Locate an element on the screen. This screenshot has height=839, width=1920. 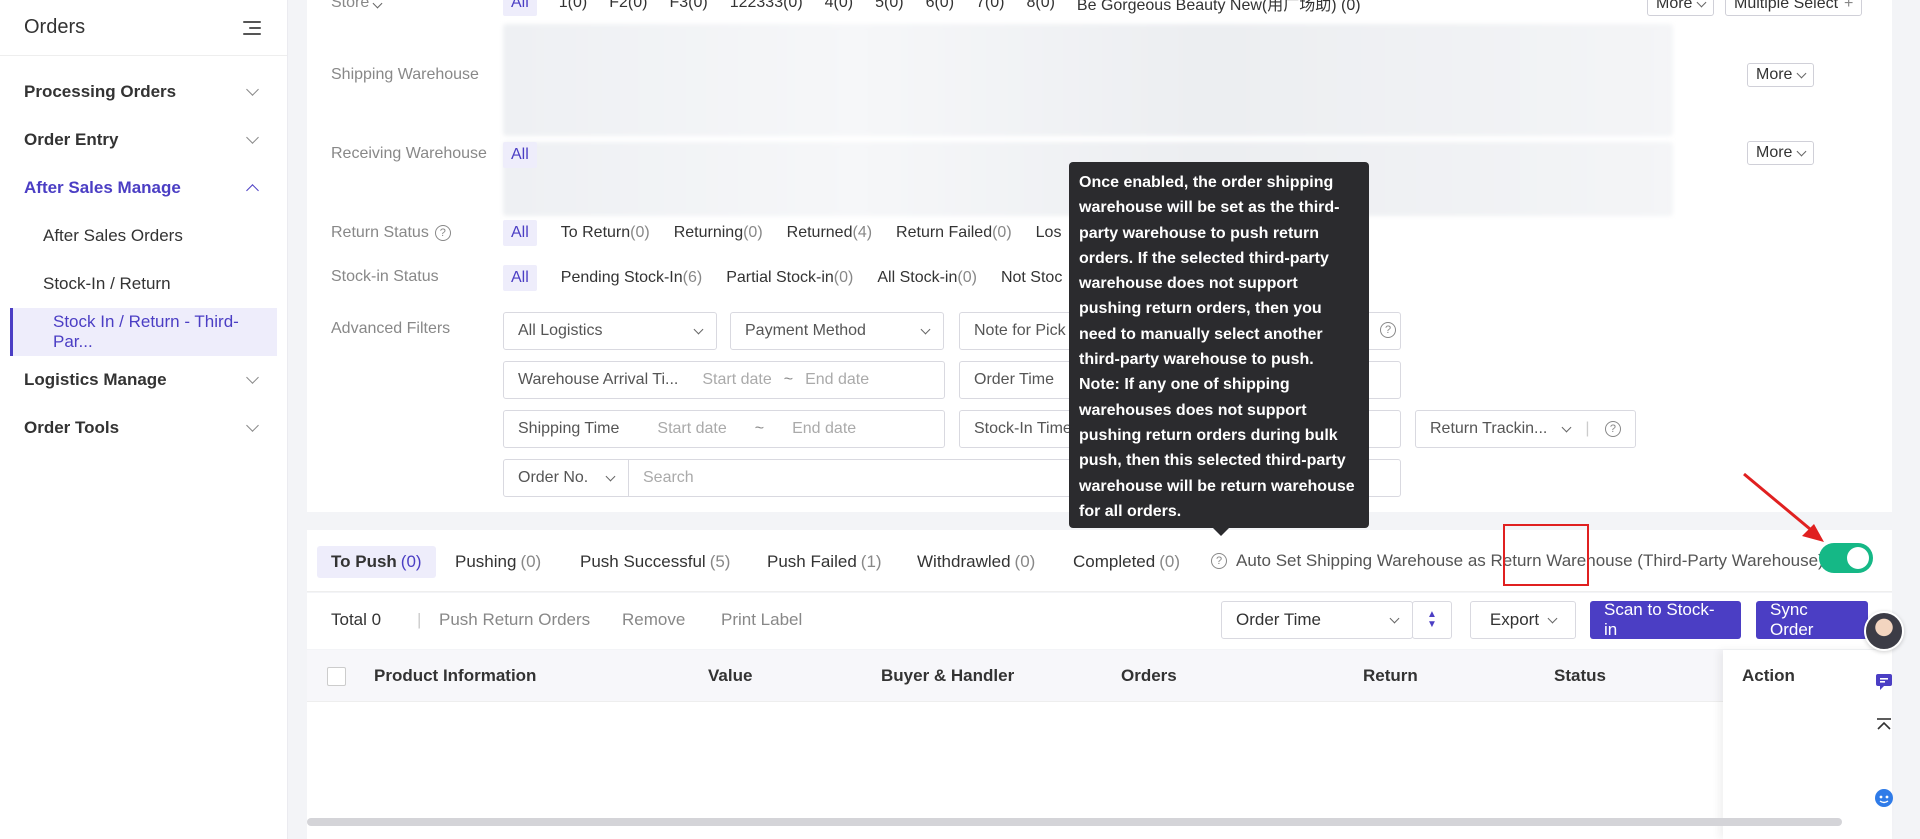
return-status-label: Return Status? is located at coordinates (391, 233).